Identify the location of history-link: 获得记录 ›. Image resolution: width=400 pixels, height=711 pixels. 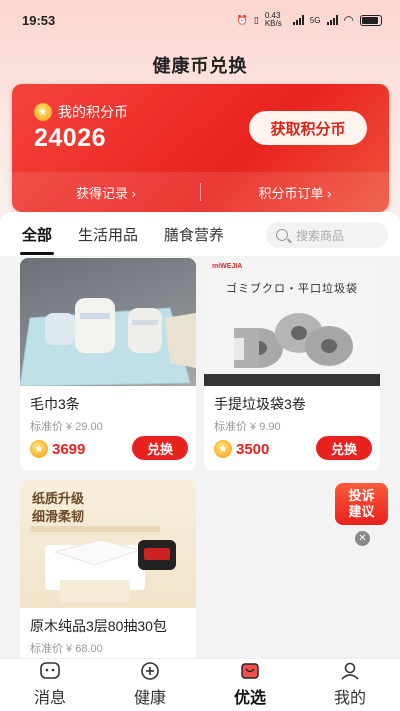
(106, 192).